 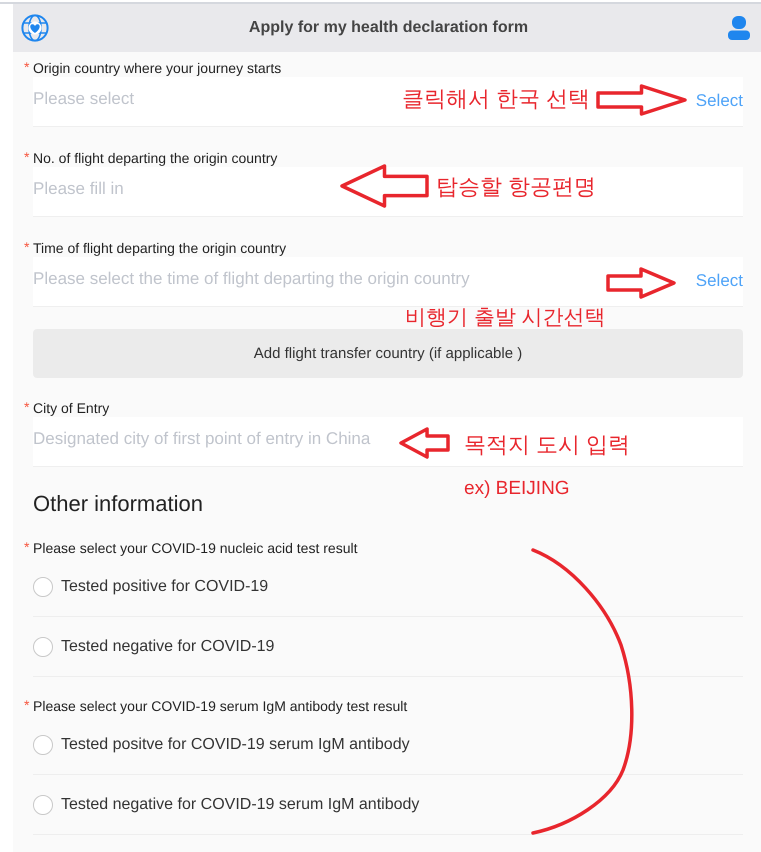 What do you see at coordinates (388, 28) in the screenshot?
I see `page-title: Apply for my health declaration form` at bounding box center [388, 28].